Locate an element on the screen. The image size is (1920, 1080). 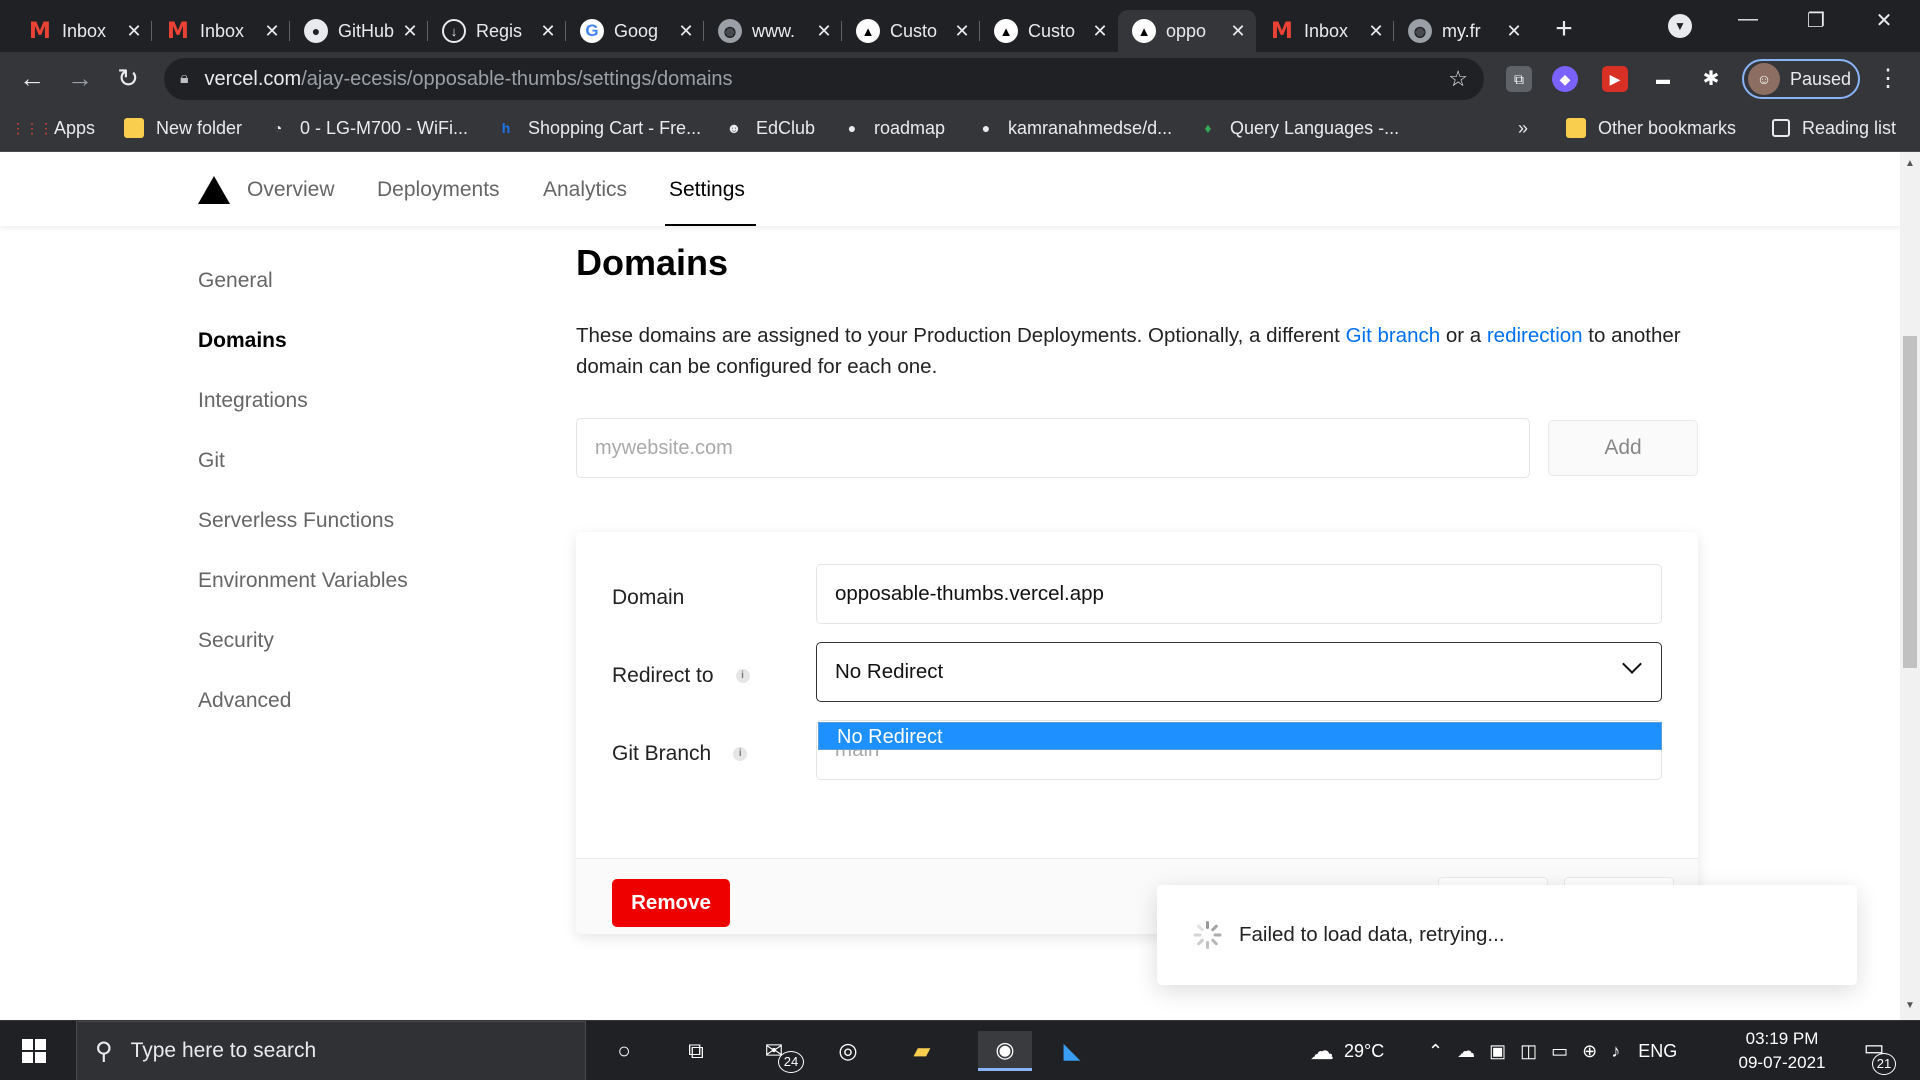
add-domain-input is located at coordinates (1053, 448).